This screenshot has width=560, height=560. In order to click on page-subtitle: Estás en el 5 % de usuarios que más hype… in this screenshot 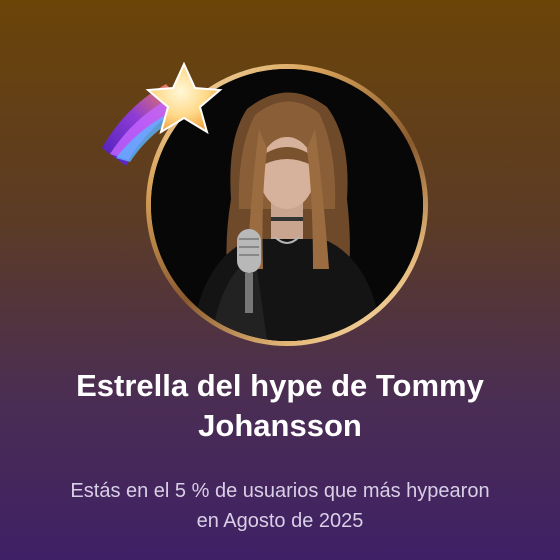, I will do `click(280, 506)`.